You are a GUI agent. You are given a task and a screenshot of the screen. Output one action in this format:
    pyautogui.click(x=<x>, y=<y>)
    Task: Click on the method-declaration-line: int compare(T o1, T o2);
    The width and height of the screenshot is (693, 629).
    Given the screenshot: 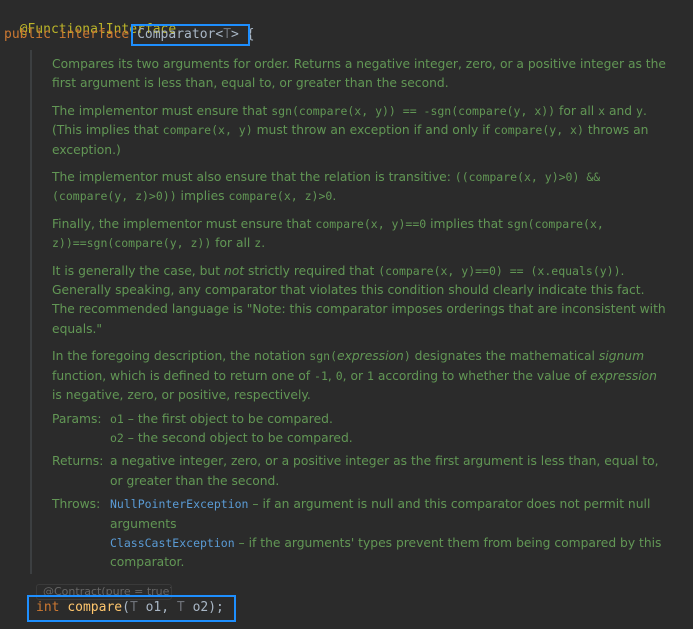 What is the action you would take?
    pyautogui.click(x=130, y=607)
    